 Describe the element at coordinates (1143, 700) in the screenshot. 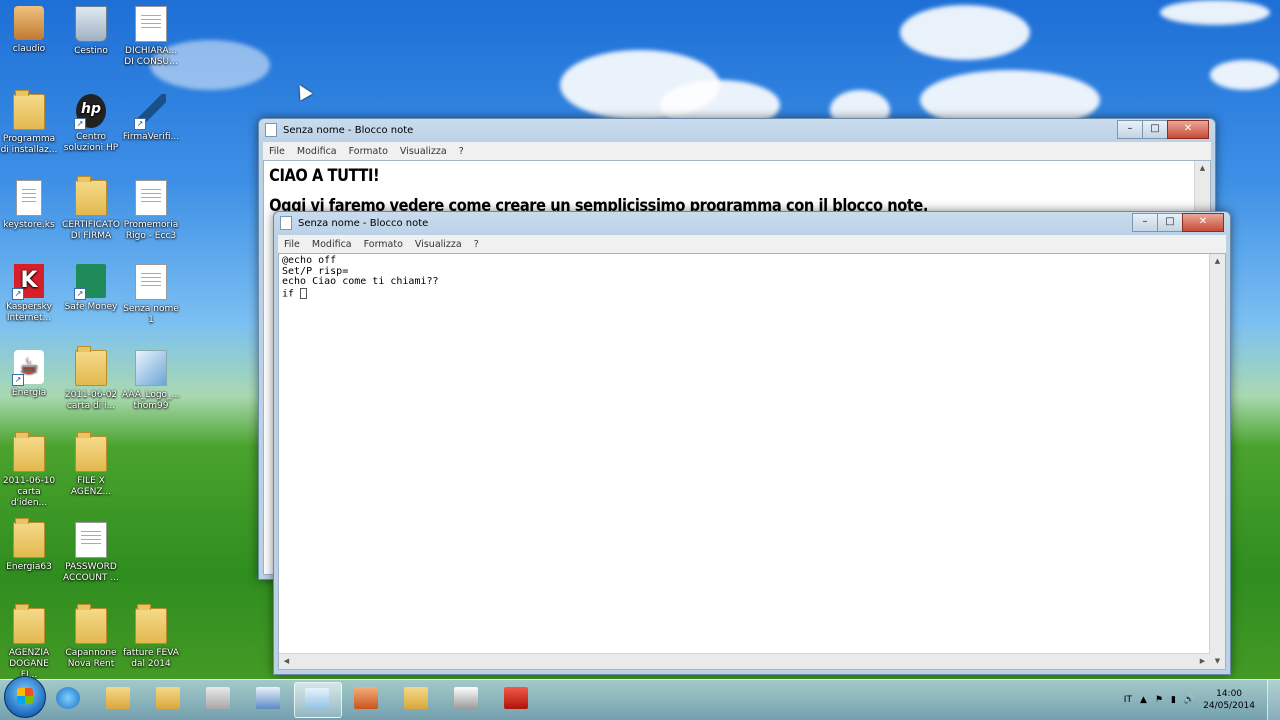

I see `show-hidden-icons-icon: ▲` at that location.